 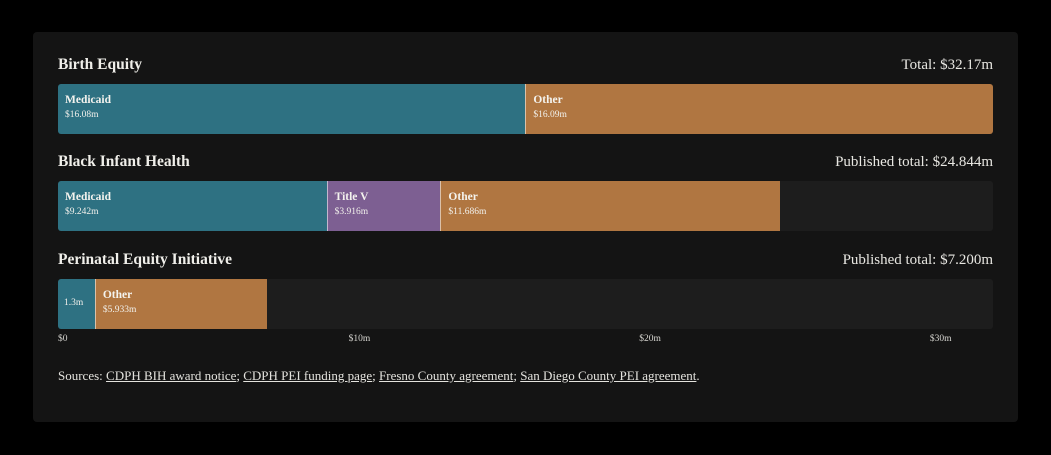 I want to click on bar-segment: Other $5.933m, so click(x=181, y=304).